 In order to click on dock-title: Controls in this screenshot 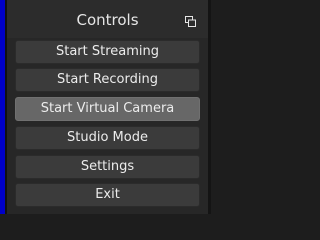, I will do `click(107, 20)`.